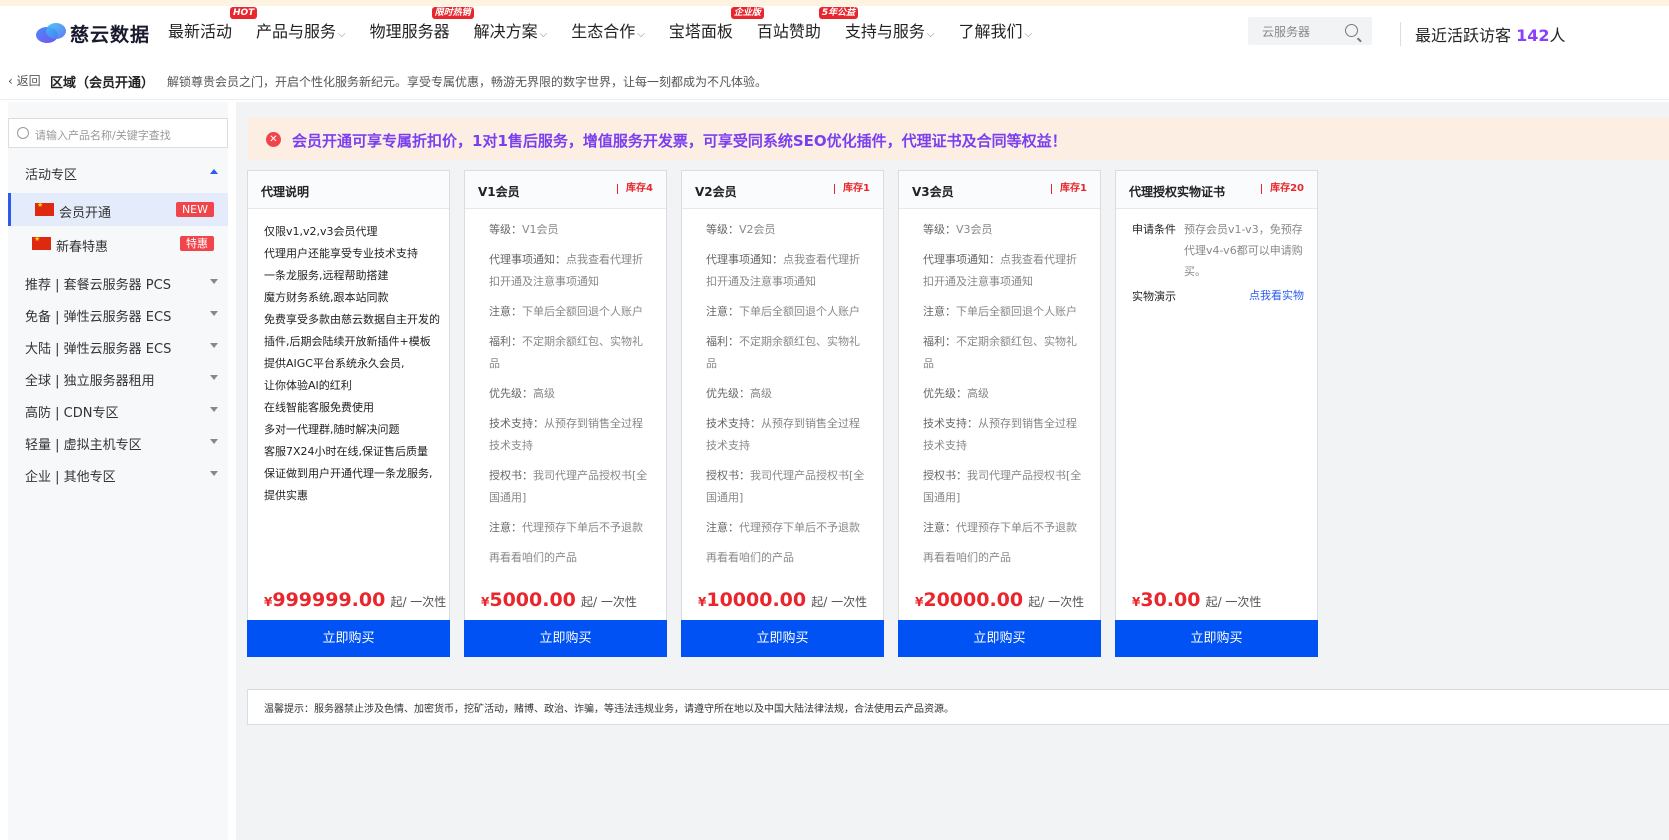 This screenshot has width=1669, height=840. What do you see at coordinates (308, 385) in the screenshot?
I see `agent-info-line: 让你体验AI的红利` at bounding box center [308, 385].